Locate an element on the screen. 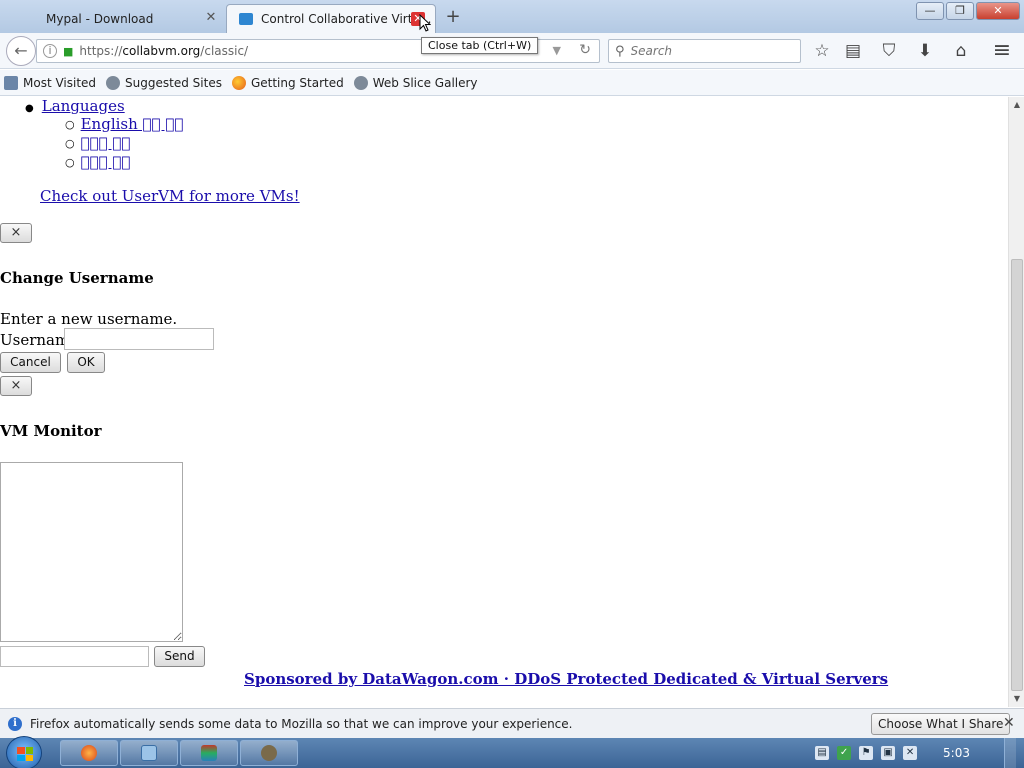  languages-item: ● Languages is located at coordinates (75, 106).